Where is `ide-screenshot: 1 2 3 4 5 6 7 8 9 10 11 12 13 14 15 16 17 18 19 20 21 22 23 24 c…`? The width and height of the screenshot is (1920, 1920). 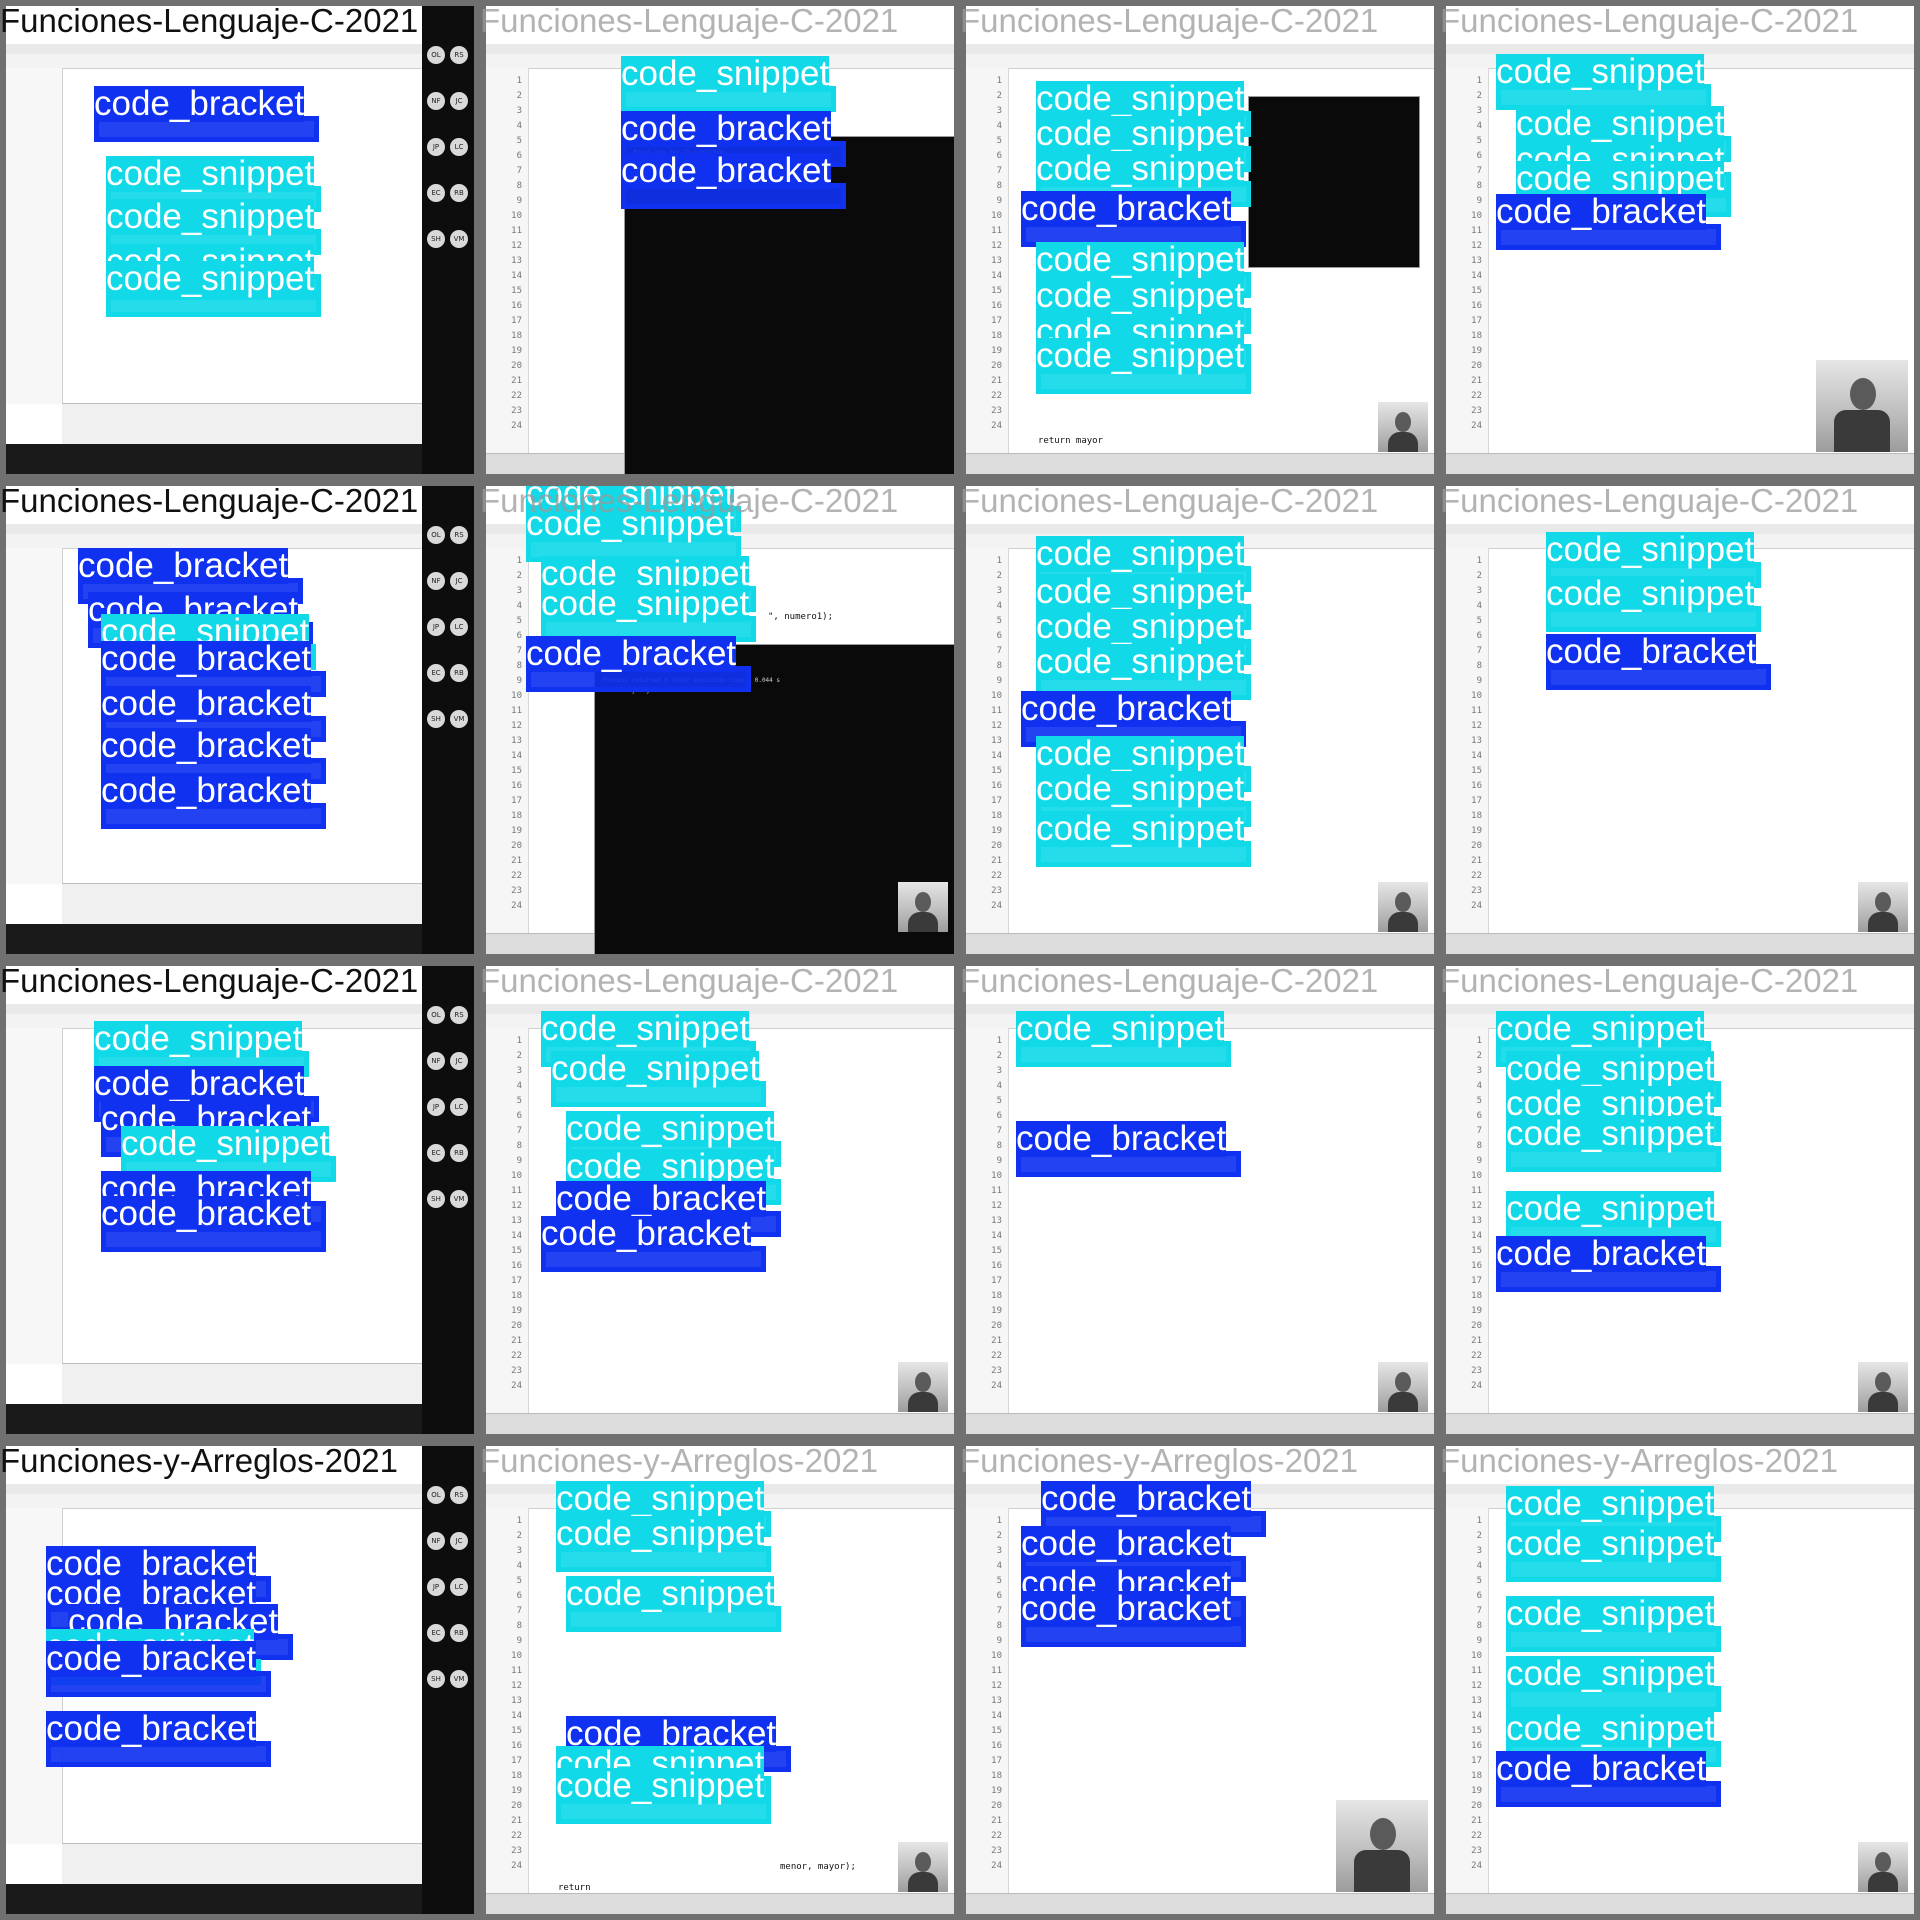 ide-screenshot: 1 2 3 4 5 6 7 8 9 10 11 12 13 14 15 16 17 18 19 20 21 22 23 24 c… is located at coordinates (720, 1200).